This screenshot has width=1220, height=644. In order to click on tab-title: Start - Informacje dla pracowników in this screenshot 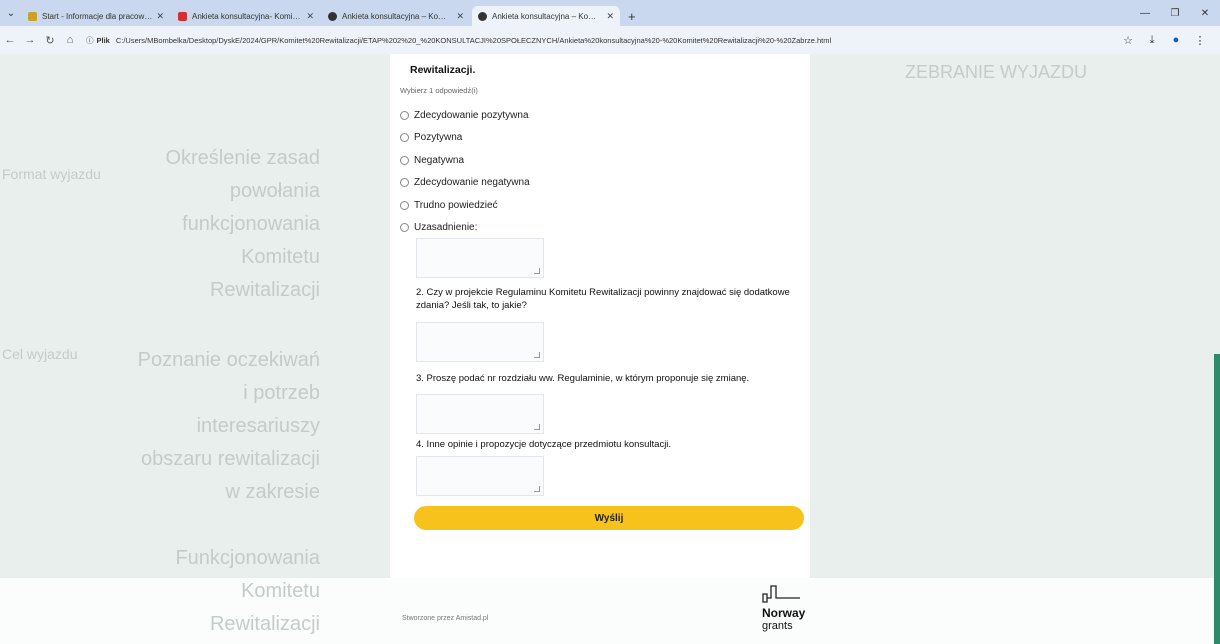, I will do `click(97, 16)`.